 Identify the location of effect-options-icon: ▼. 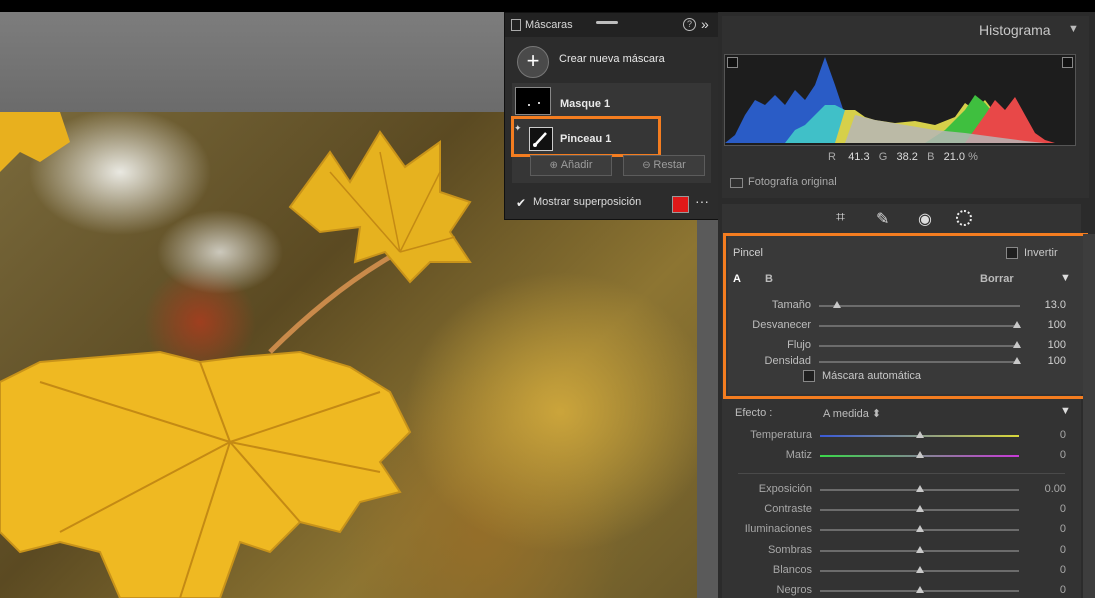
(1065, 411).